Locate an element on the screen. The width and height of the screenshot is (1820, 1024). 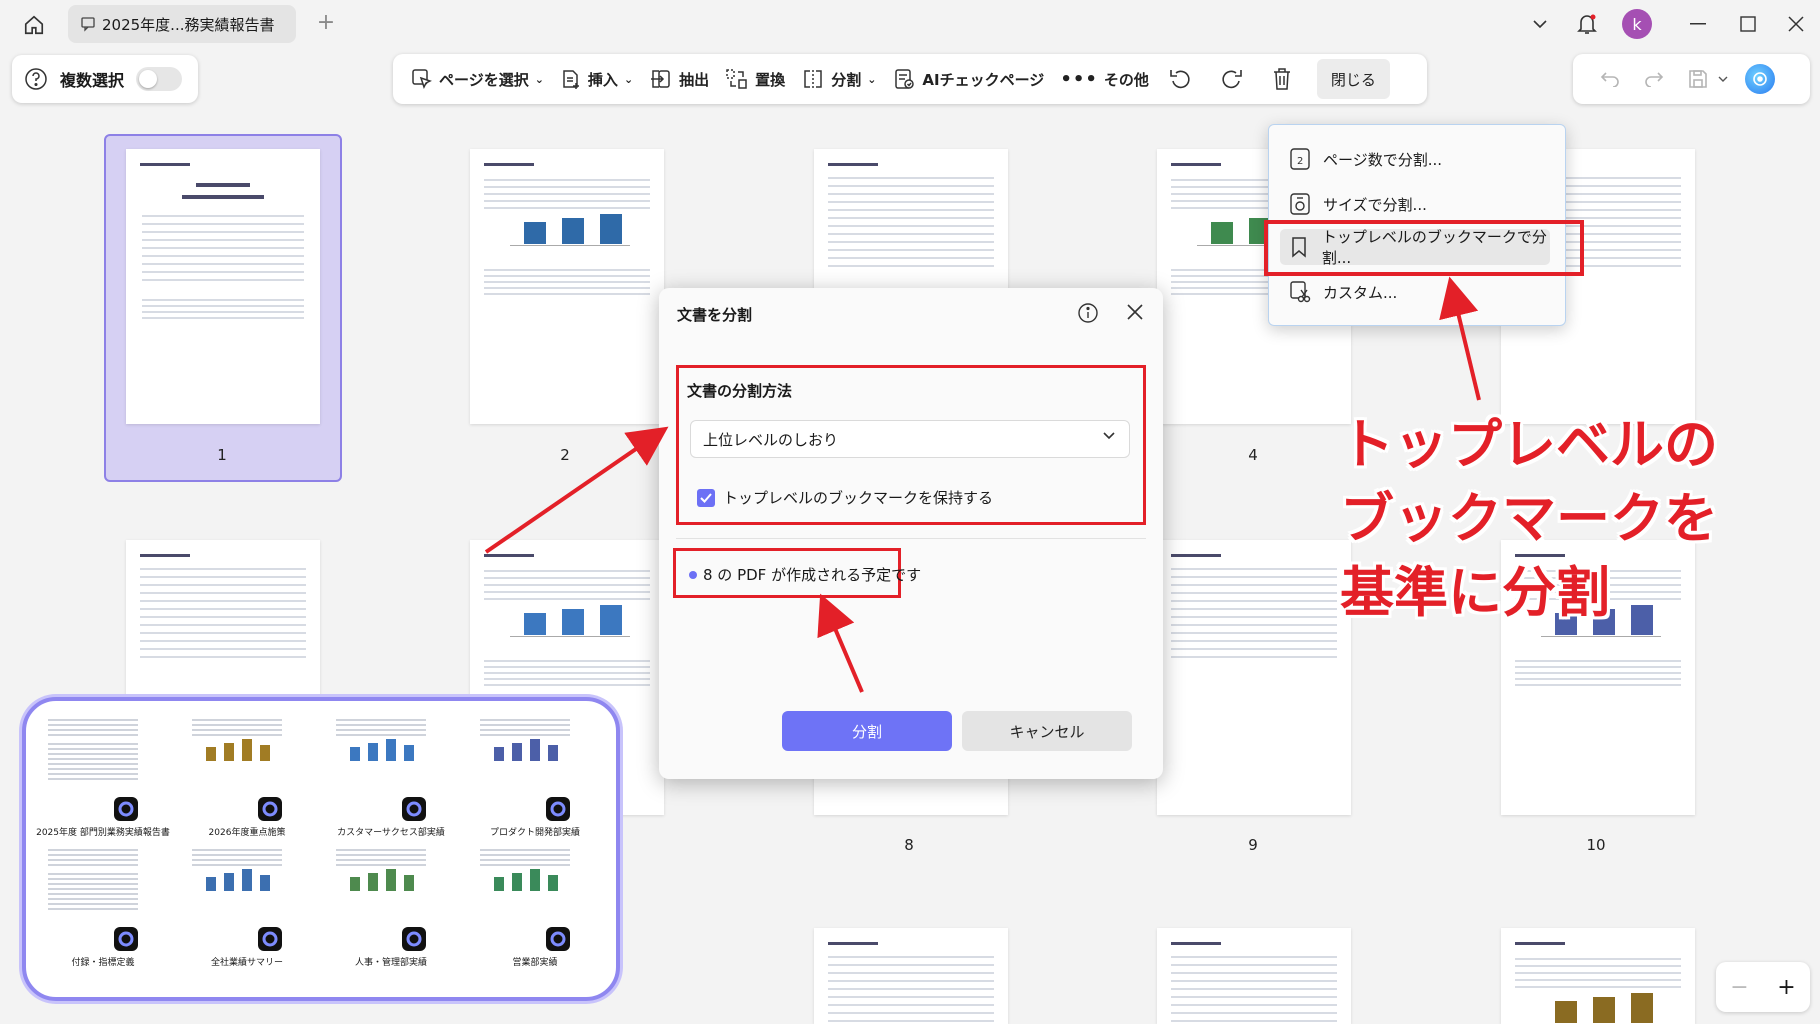
home-button is located at coordinates (34, 25).